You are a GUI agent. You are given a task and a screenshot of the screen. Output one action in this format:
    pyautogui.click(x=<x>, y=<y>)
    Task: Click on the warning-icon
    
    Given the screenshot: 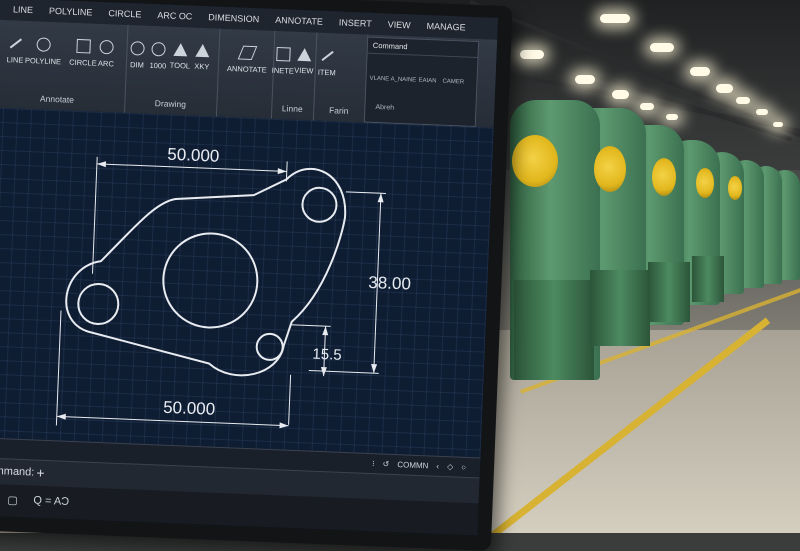 What is the action you would take?
    pyautogui.click(x=202, y=50)
    